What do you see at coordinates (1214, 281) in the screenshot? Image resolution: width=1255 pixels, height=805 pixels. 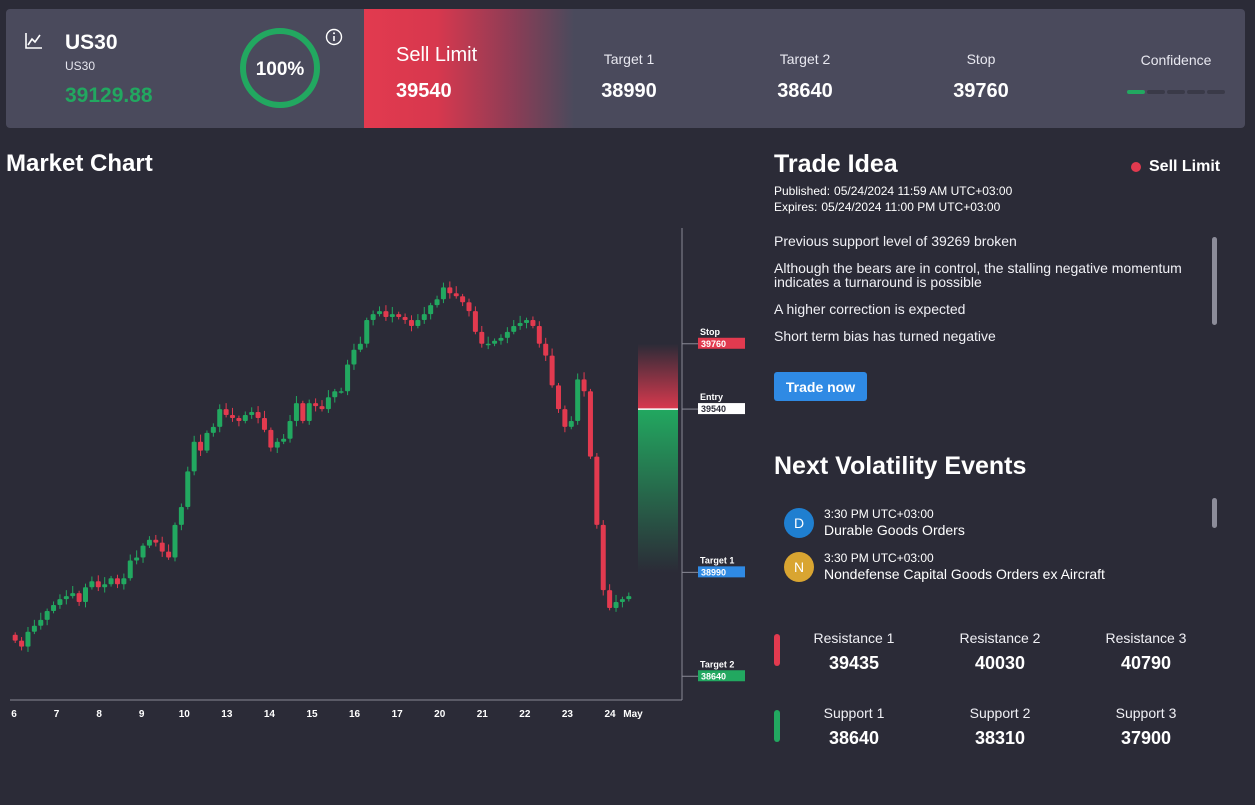 I see `trade-idea-scrollbar` at bounding box center [1214, 281].